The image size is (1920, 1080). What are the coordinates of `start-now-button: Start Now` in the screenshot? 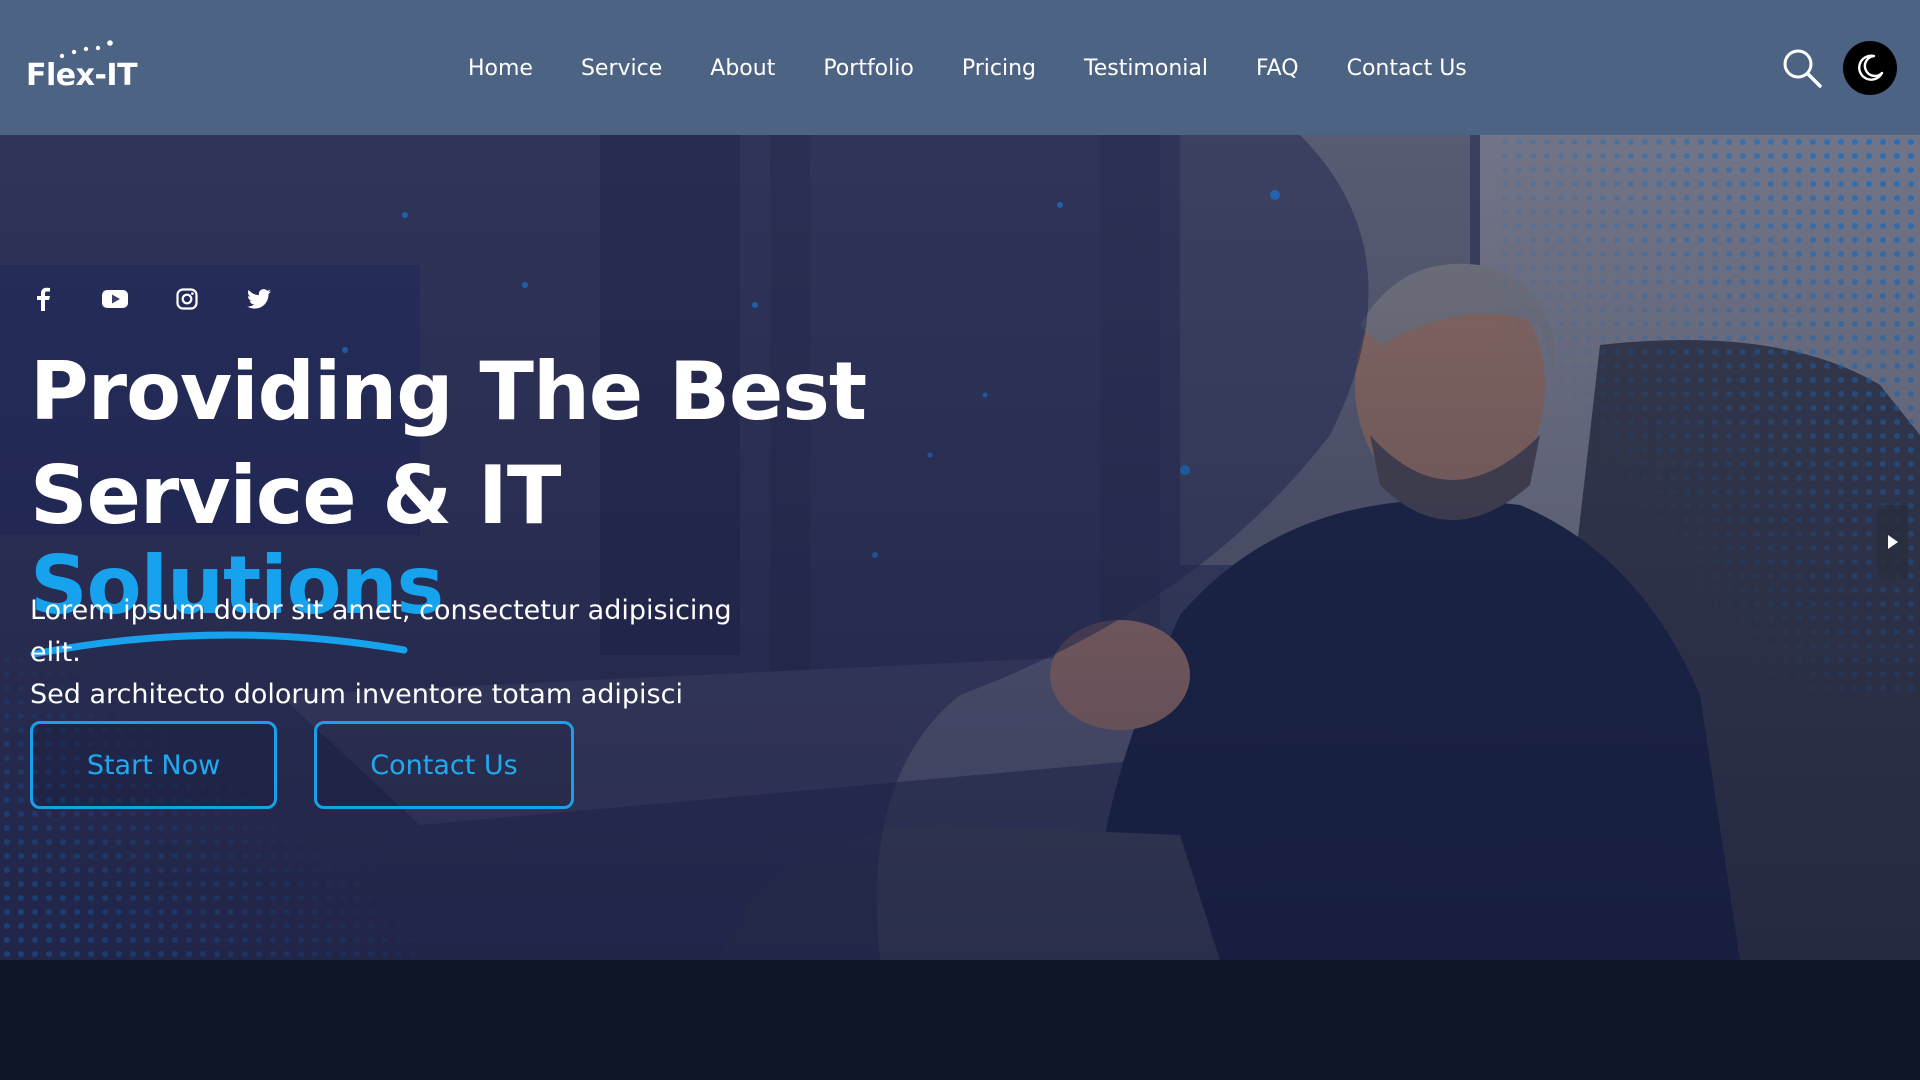 It's located at (153, 765).